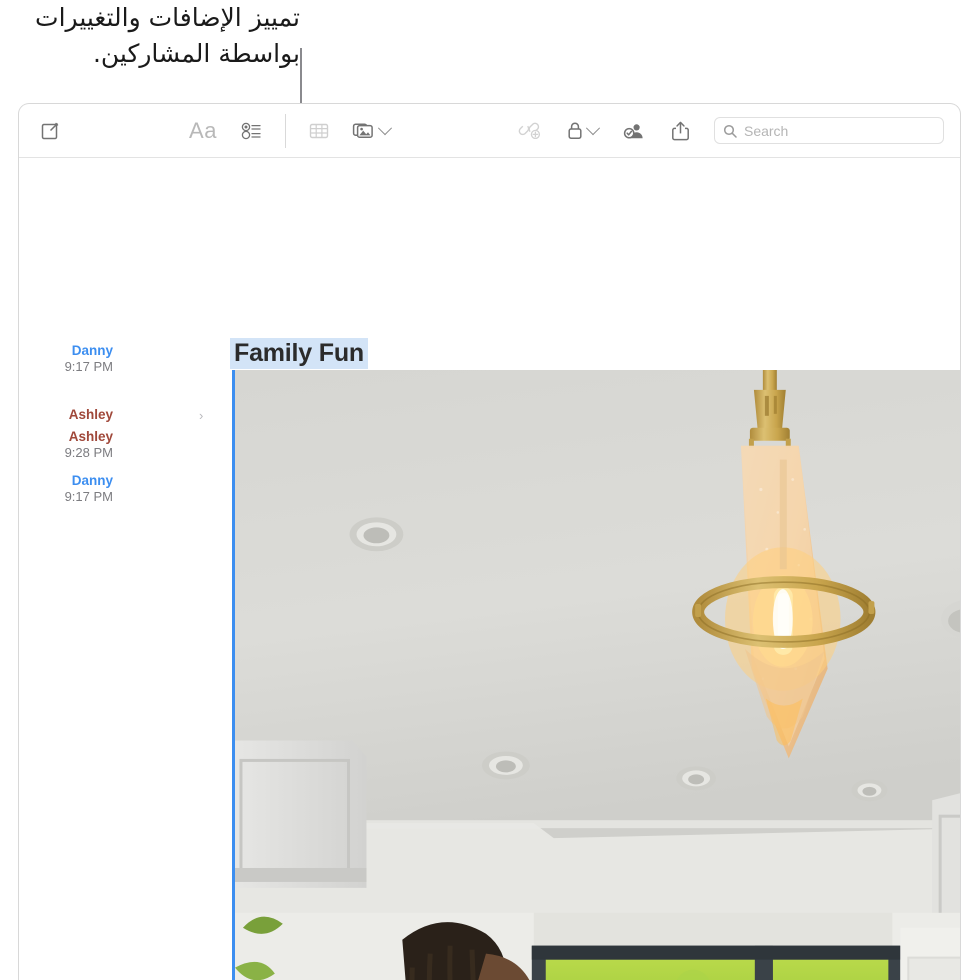  Describe the element at coordinates (385, 127) in the screenshot. I see `media-chevron-down-icon` at that location.